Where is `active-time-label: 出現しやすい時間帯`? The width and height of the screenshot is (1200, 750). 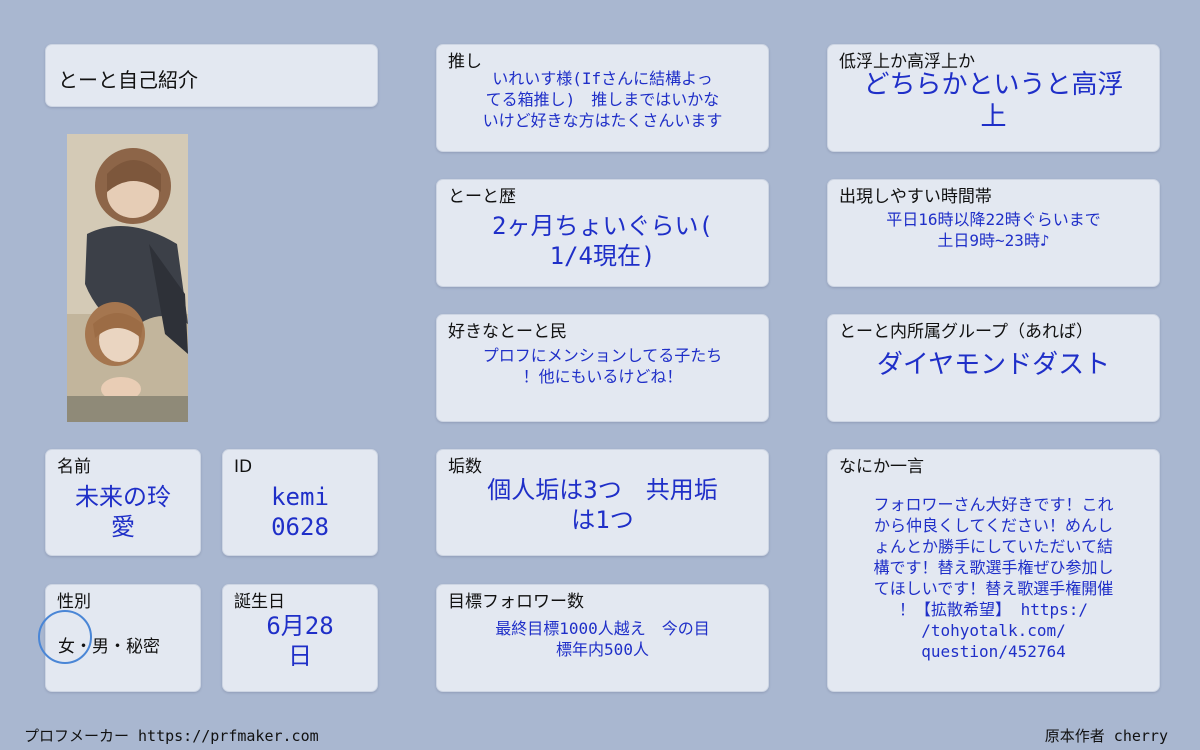 active-time-label: 出現しやすい時間帯 is located at coordinates (915, 197).